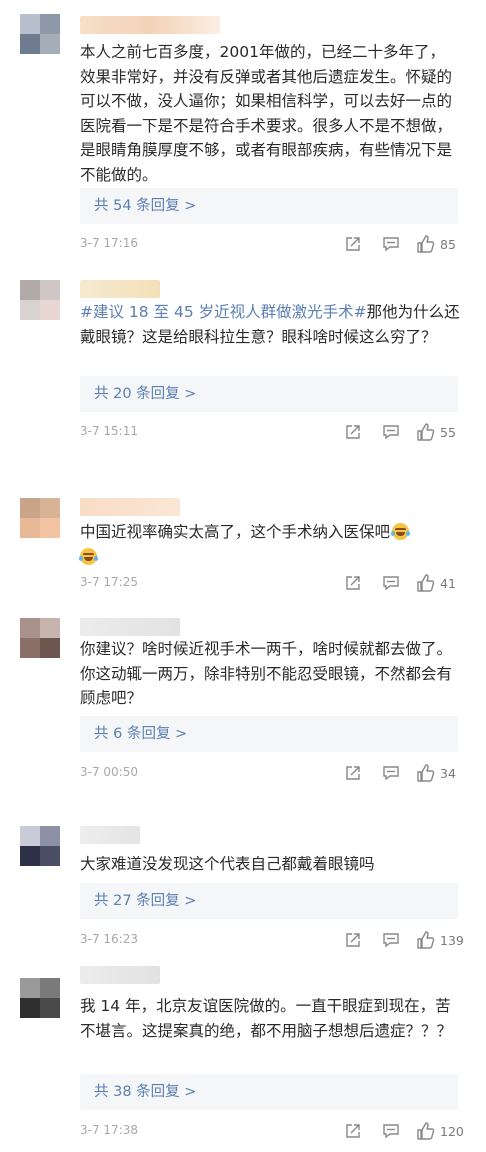 Image resolution: width=486 pixels, height=1152 pixels. What do you see at coordinates (448, 583) in the screenshot?
I see `like-count: 41` at bounding box center [448, 583].